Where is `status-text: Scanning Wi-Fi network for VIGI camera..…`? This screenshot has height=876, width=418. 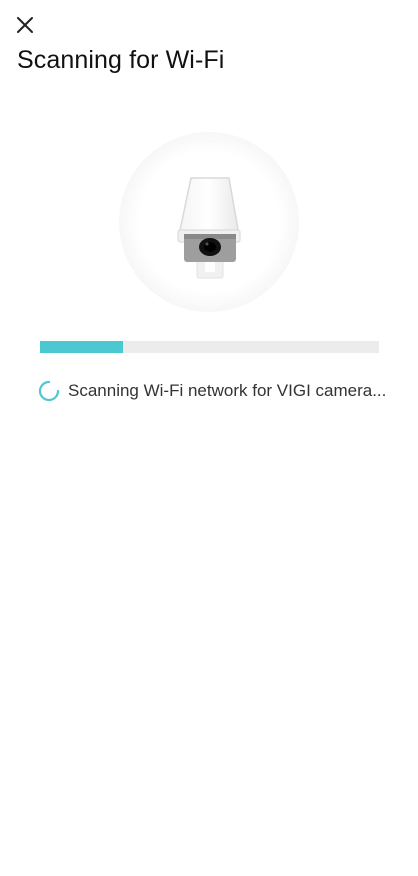 status-text: Scanning Wi-Fi network for VIGI camera..… is located at coordinates (227, 390).